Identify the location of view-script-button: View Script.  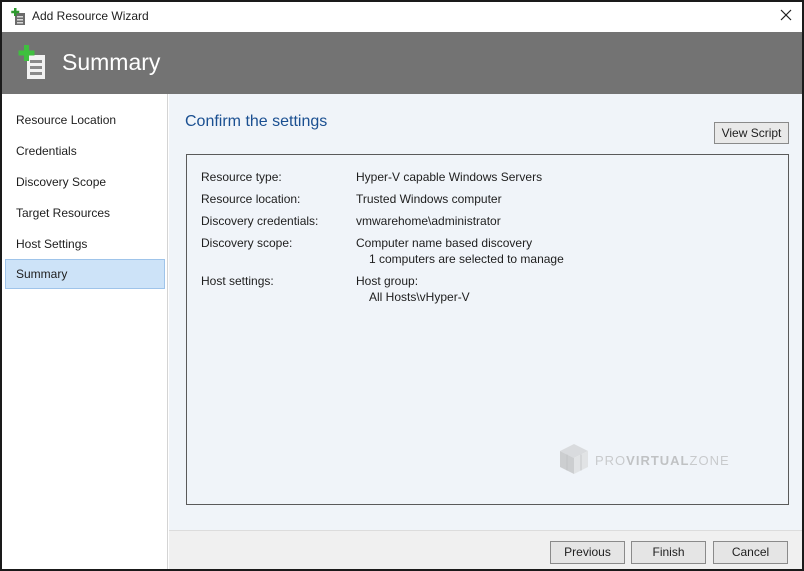
(751, 133).